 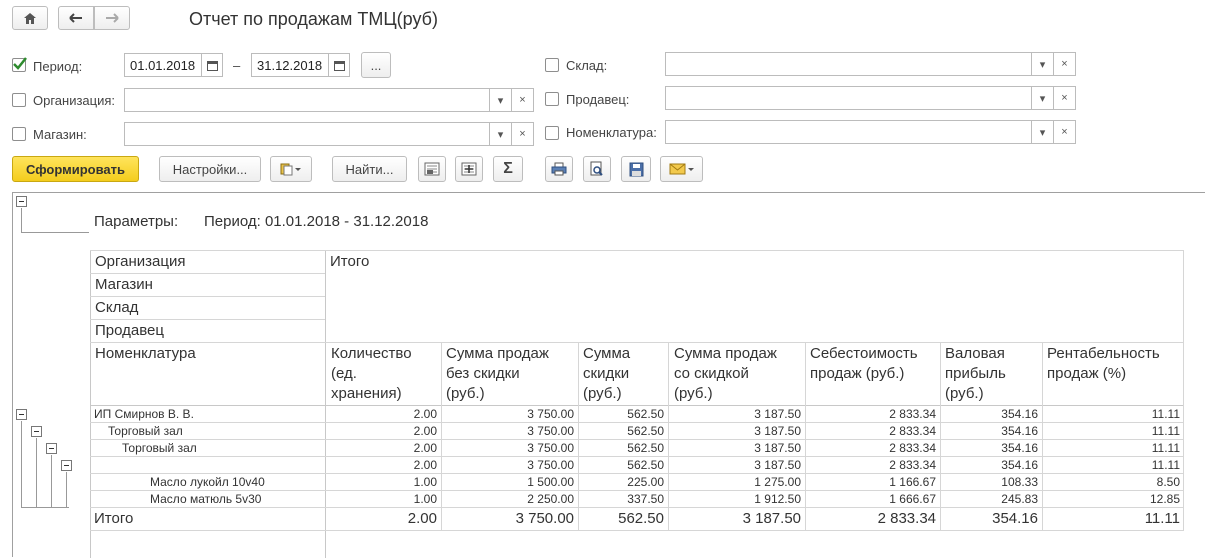 I want to click on header-line: (ед., so click(x=344, y=373).